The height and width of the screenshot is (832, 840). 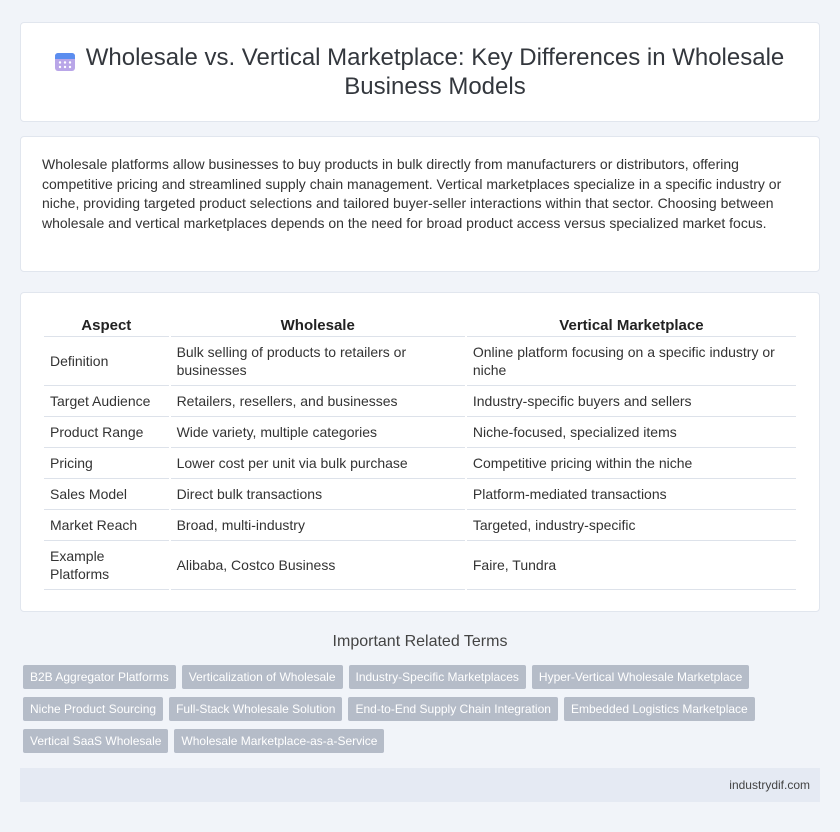 I want to click on table-cell-wholesale: Retailers, resellers, and businesses, so click(x=317, y=401).